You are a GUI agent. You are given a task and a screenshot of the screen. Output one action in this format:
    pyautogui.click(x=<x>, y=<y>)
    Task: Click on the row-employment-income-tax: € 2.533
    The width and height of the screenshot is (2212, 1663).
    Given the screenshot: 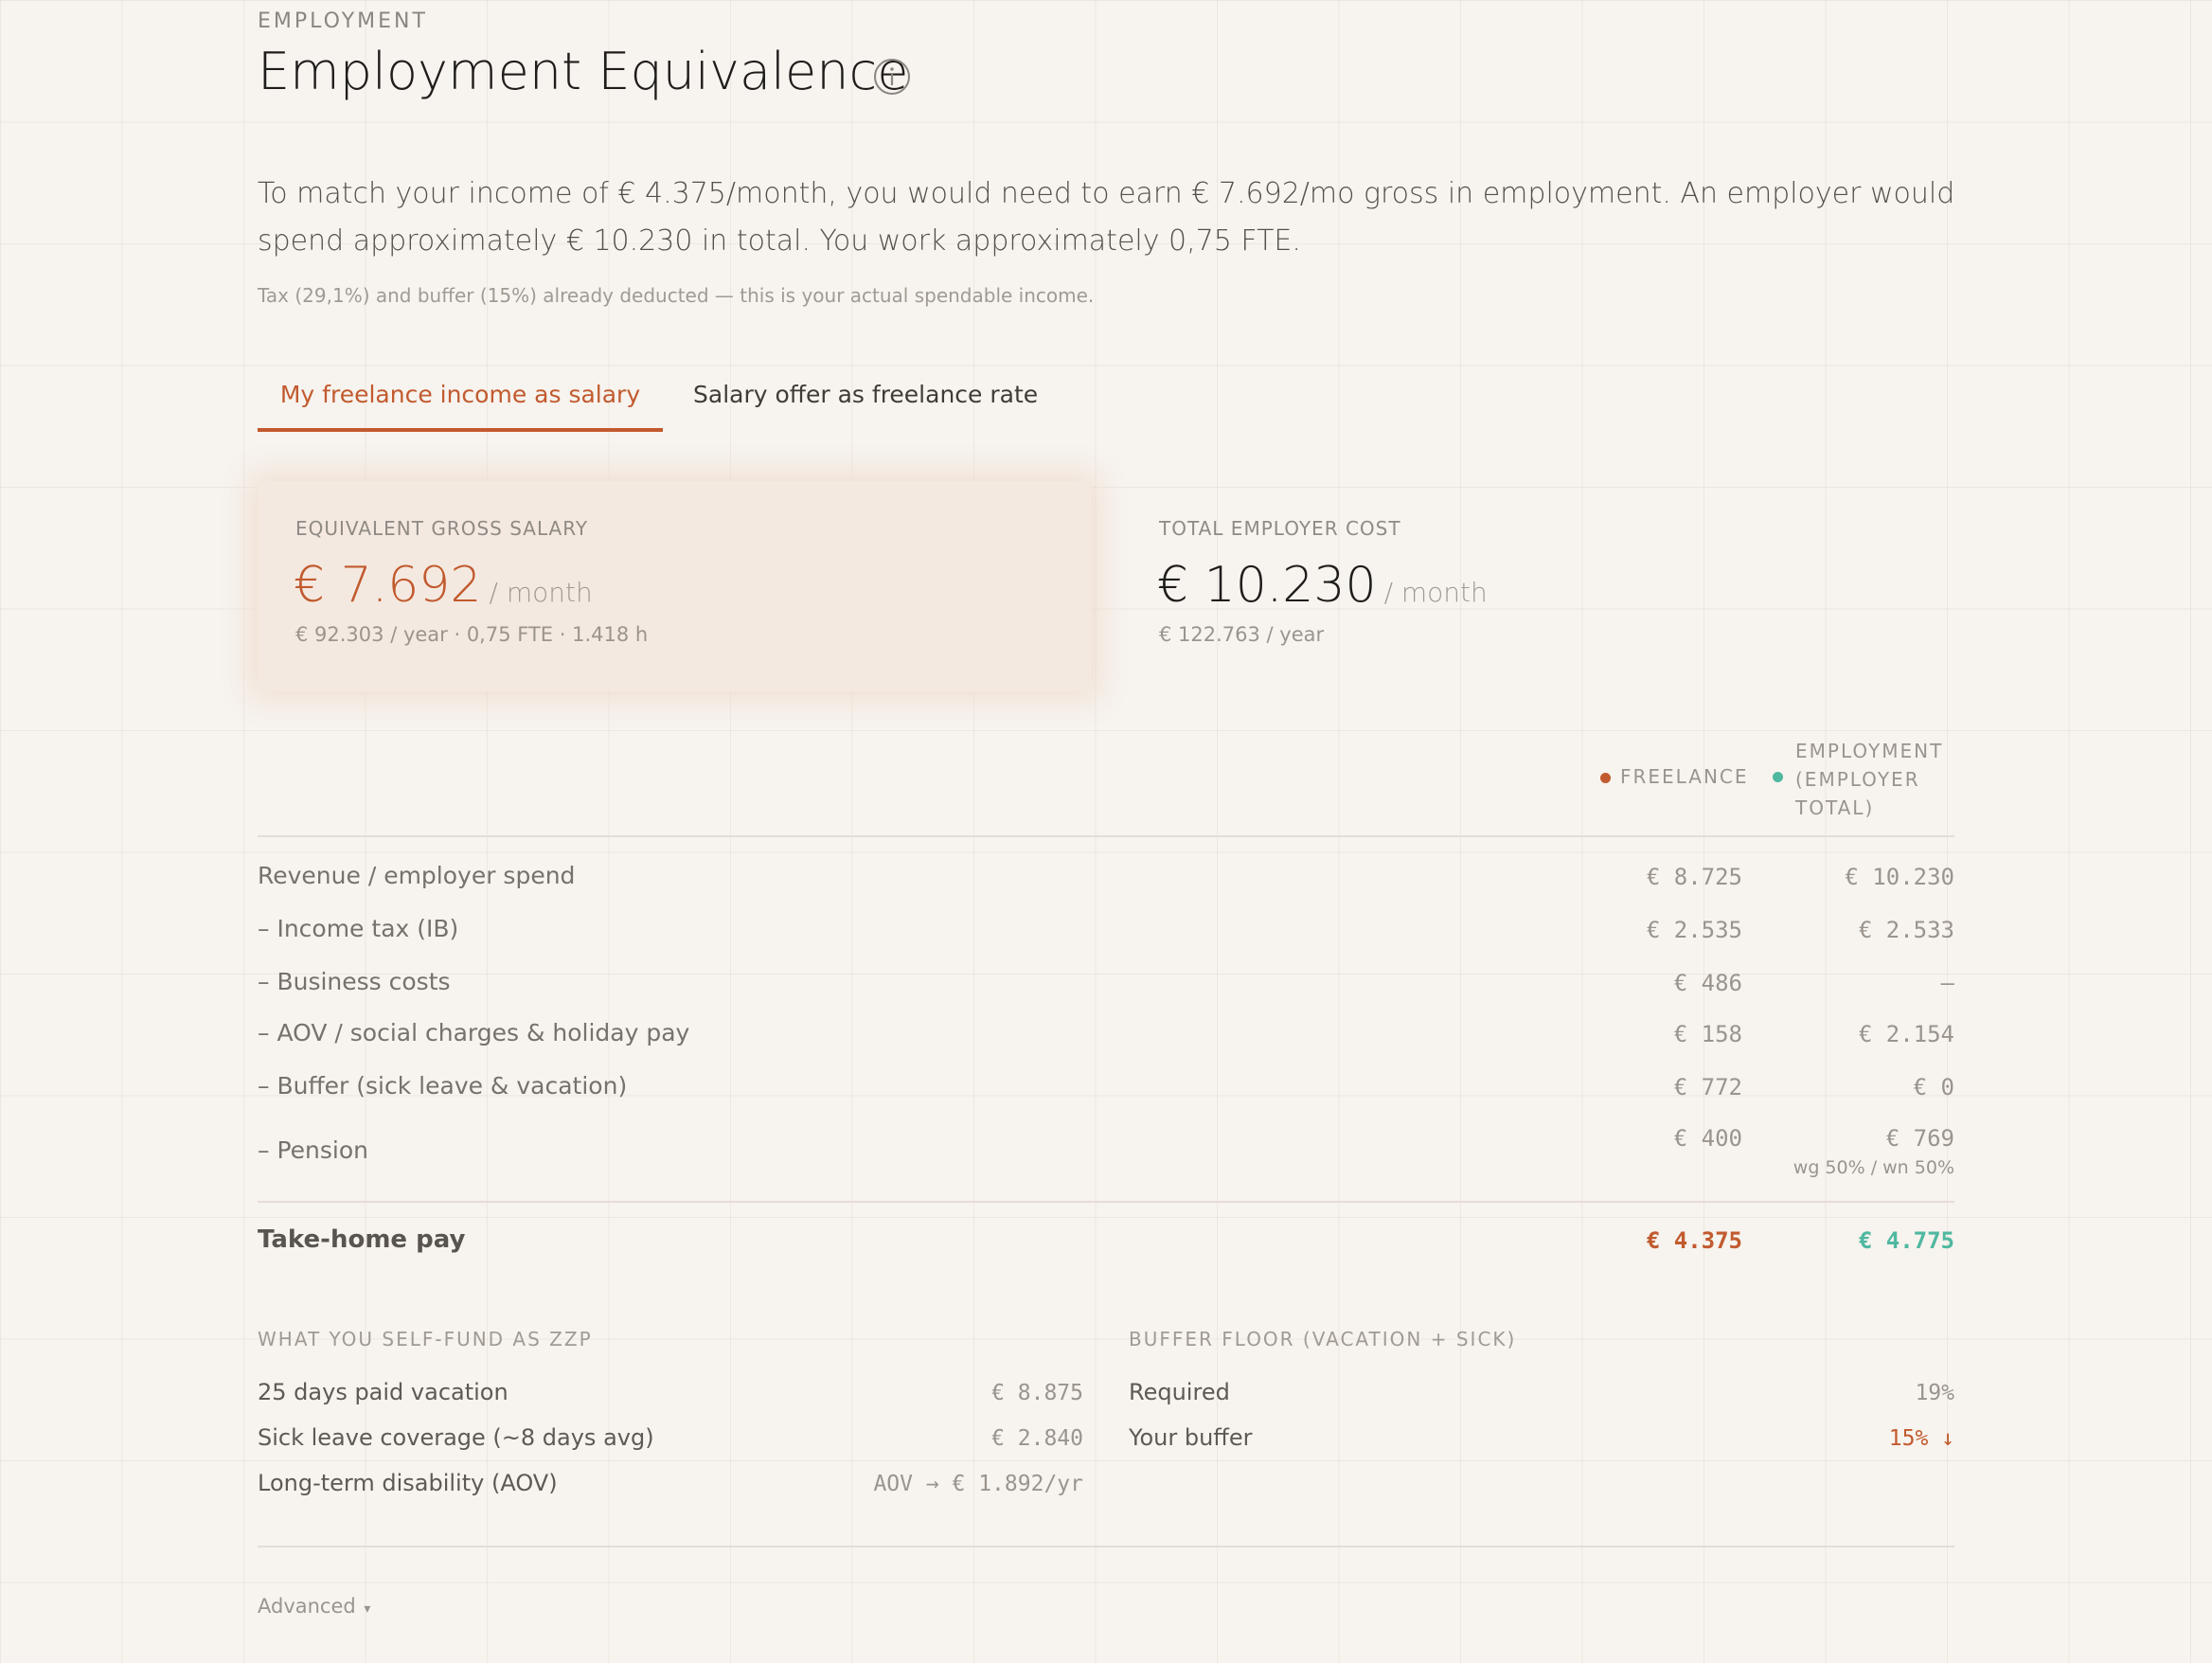 What is the action you would take?
    pyautogui.click(x=1906, y=930)
    